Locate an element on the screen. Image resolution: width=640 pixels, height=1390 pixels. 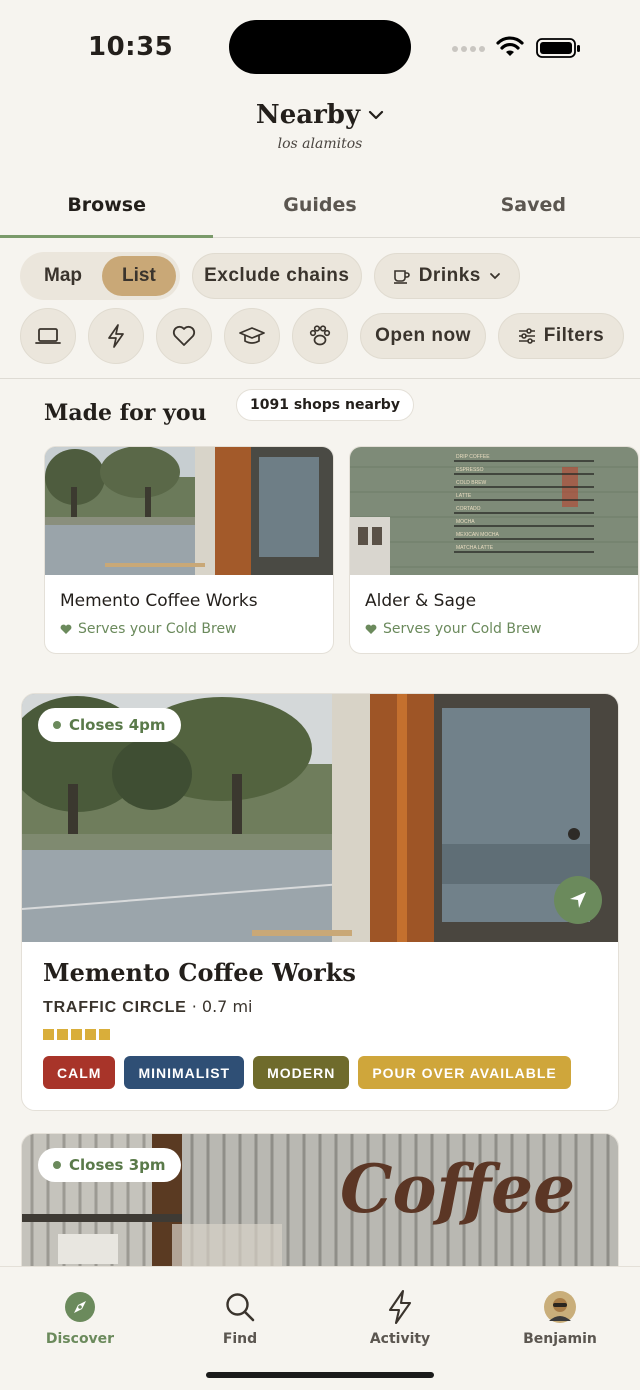
drinks-dropdown: Drinks is located at coordinates (446, 276).